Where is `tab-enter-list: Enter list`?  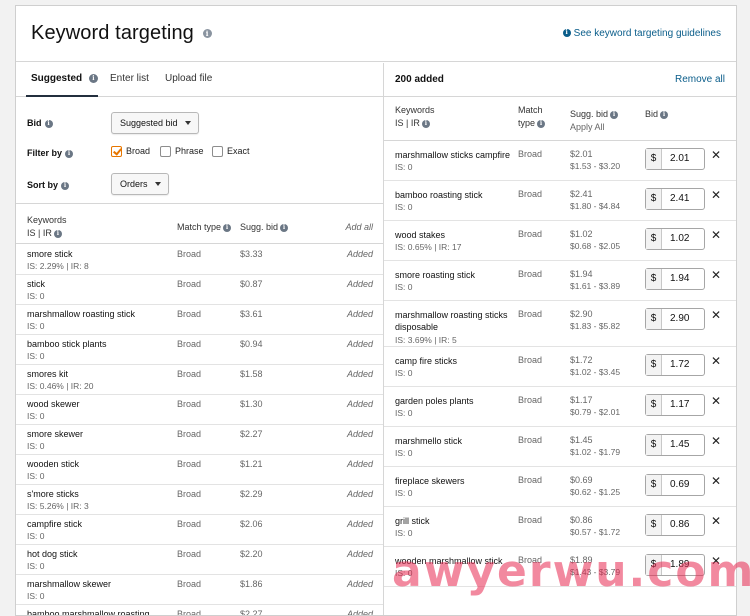 tab-enter-list: Enter list is located at coordinates (129, 78).